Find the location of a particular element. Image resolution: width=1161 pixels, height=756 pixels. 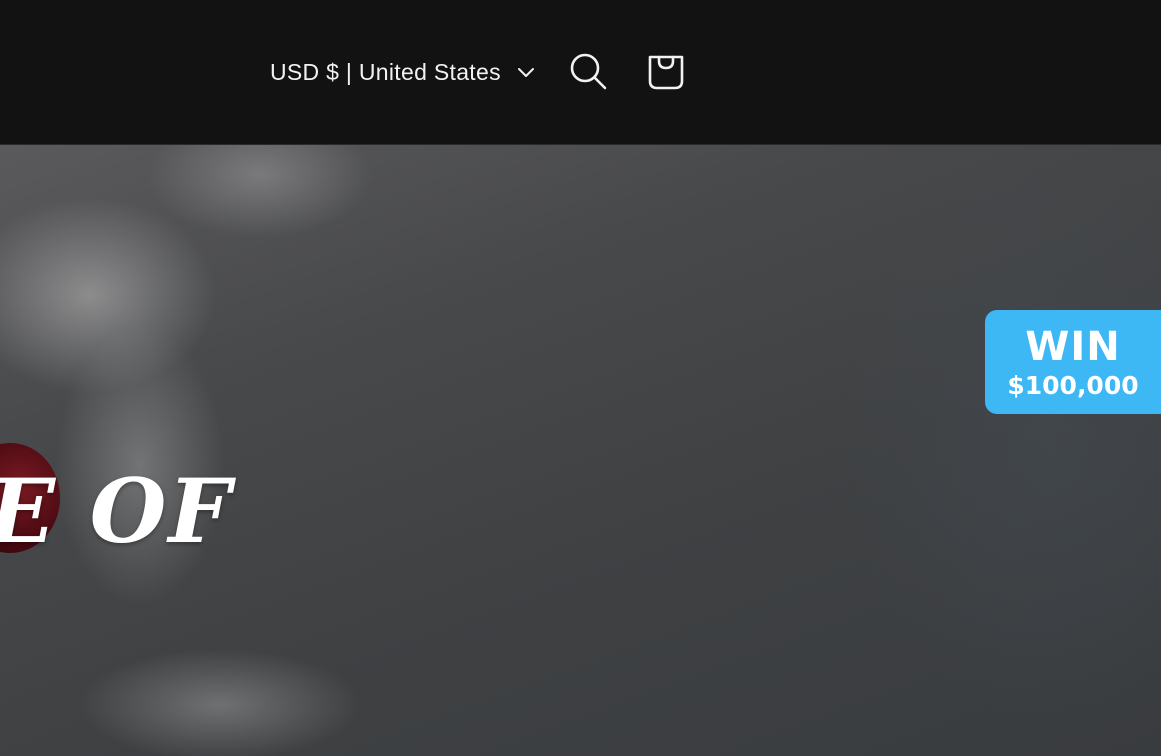

win-promo-badge: WIN $100,000 is located at coordinates (1073, 362).